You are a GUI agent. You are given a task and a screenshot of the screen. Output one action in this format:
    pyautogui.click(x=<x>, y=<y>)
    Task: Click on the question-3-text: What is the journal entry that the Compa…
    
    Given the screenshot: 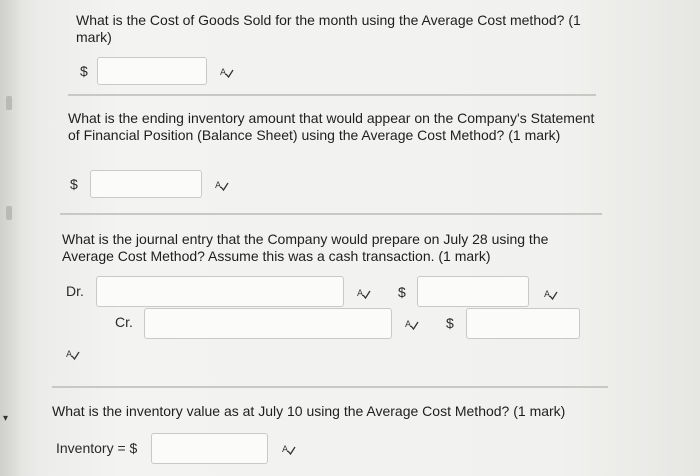 What is the action you would take?
    pyautogui.click(x=305, y=247)
    